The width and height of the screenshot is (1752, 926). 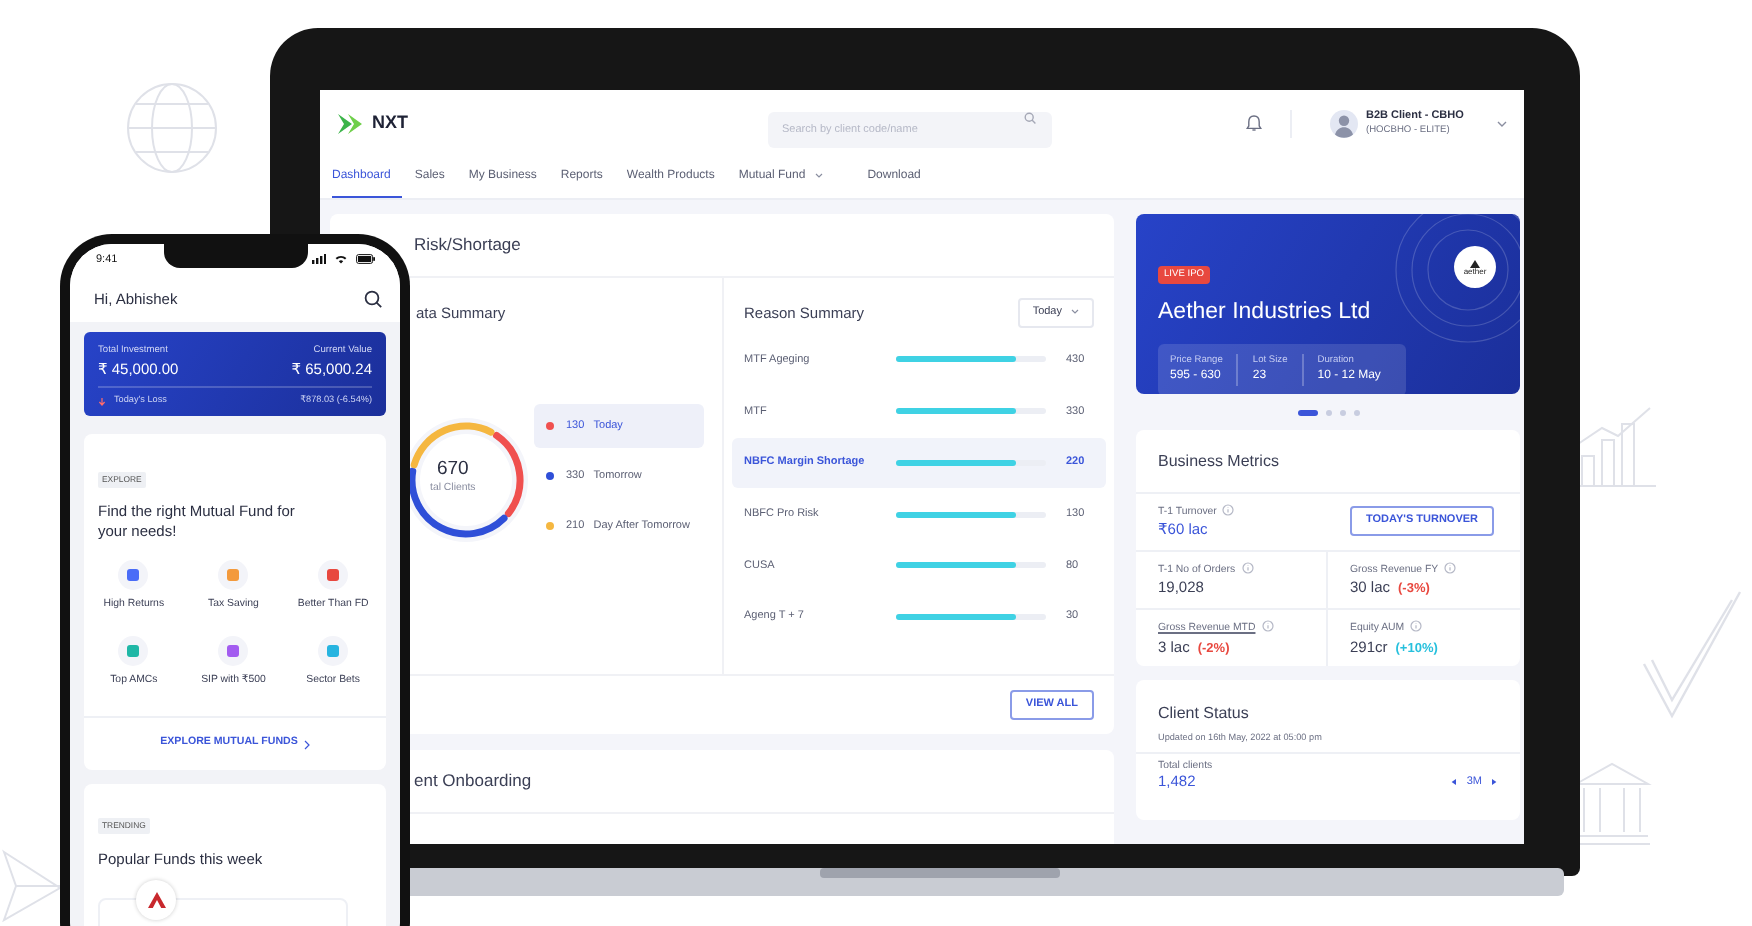 I want to click on fund-logo-icon, so click(x=156, y=900).